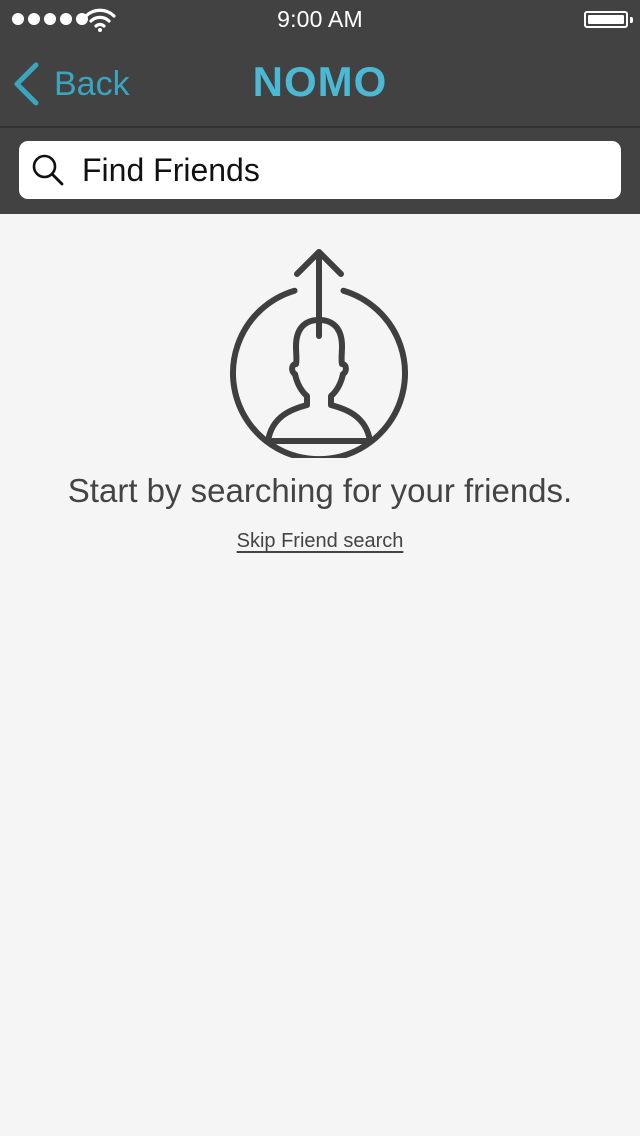  What do you see at coordinates (48, 170) in the screenshot?
I see `search-icon` at bounding box center [48, 170].